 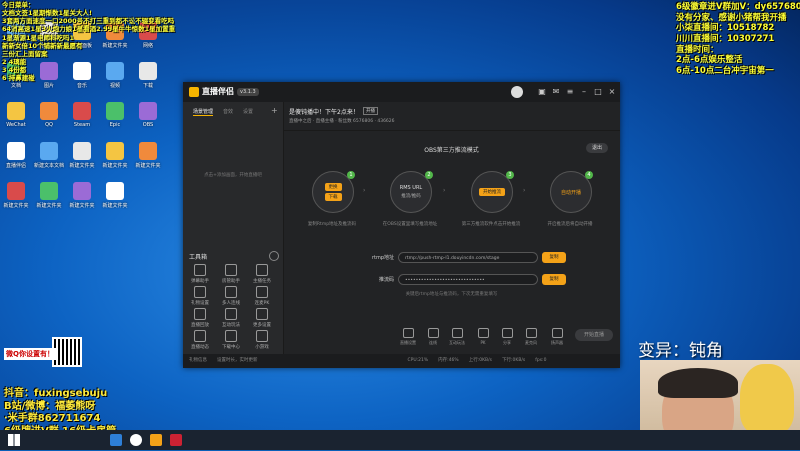 I want to click on taskbar-app-4-icon, so click(x=176, y=440).